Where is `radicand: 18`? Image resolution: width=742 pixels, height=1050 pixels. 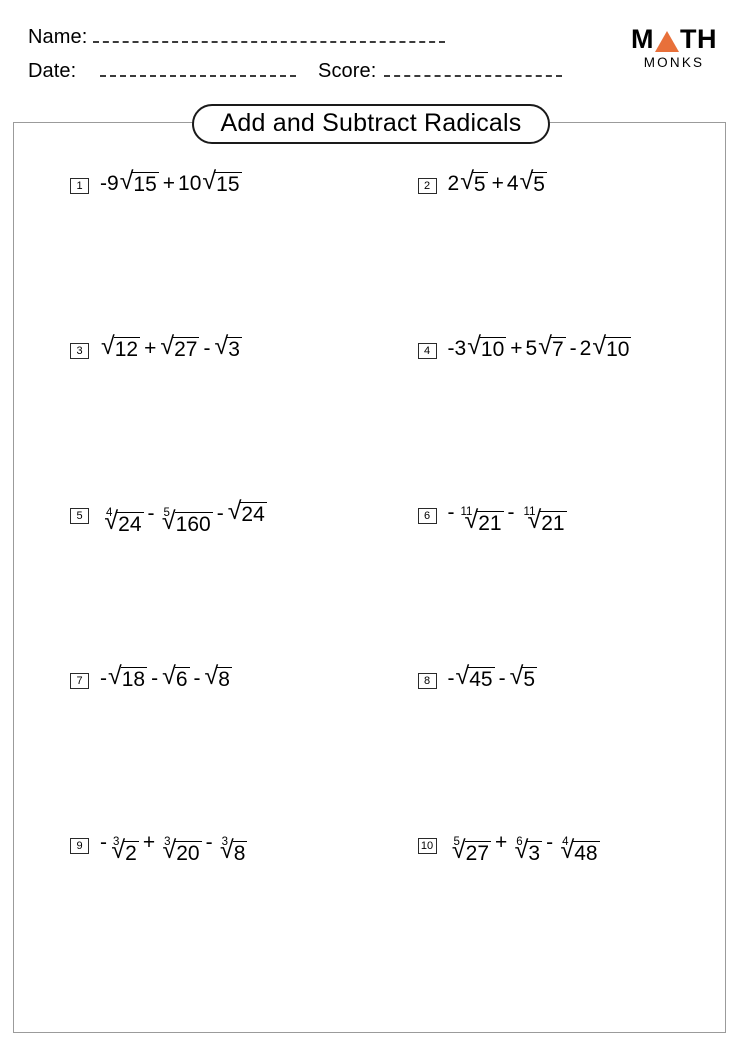
radicand: 18 is located at coordinates (134, 679).